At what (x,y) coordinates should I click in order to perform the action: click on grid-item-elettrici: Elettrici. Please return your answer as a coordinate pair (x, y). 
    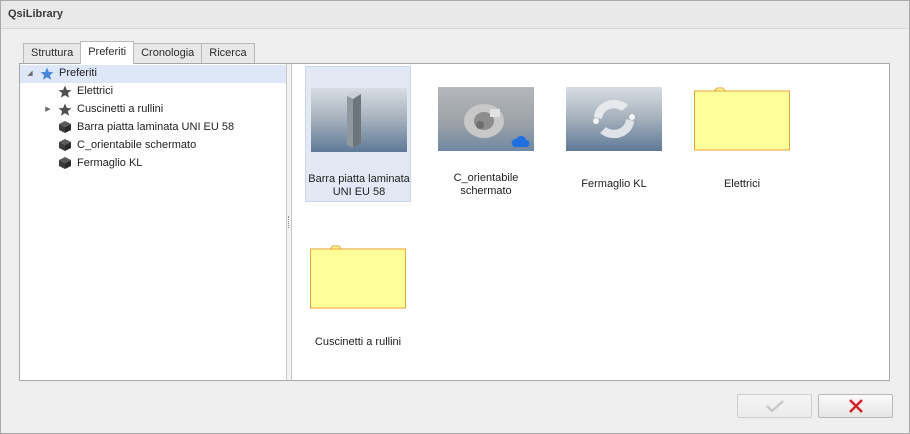
    Looking at the image, I should click on (742, 134).